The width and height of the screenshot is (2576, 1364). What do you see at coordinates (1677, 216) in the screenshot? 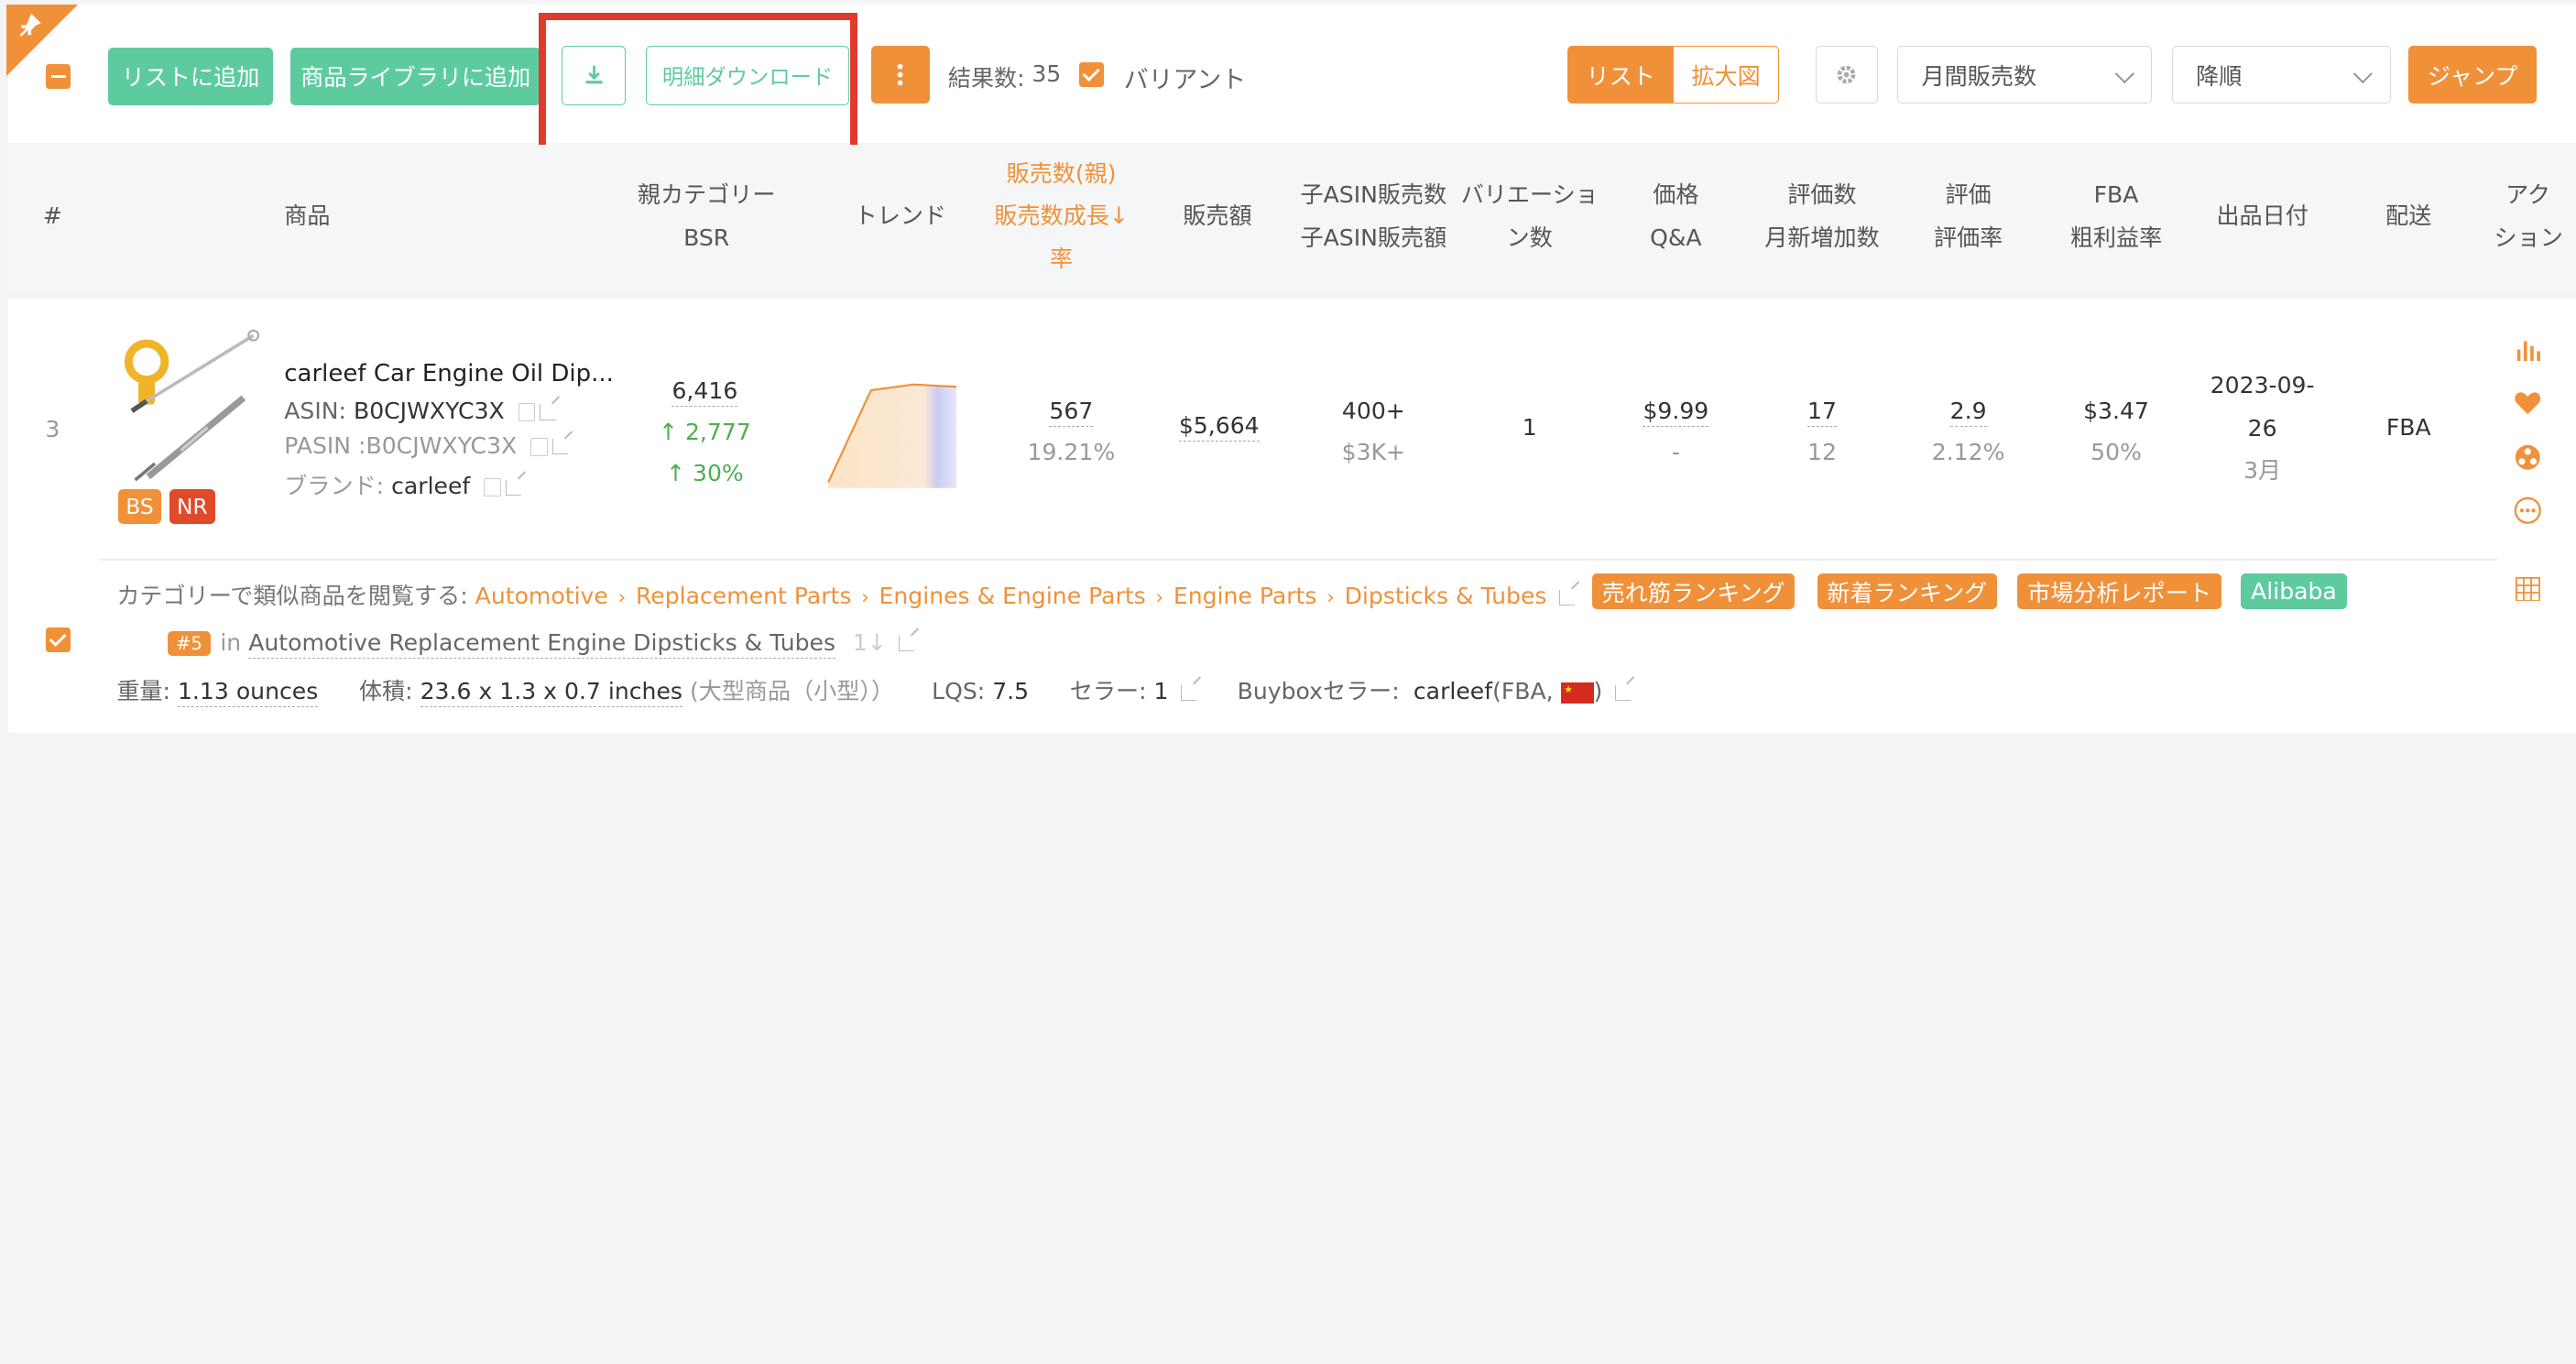
I see `col-price: 価格 Q&A` at bounding box center [1677, 216].